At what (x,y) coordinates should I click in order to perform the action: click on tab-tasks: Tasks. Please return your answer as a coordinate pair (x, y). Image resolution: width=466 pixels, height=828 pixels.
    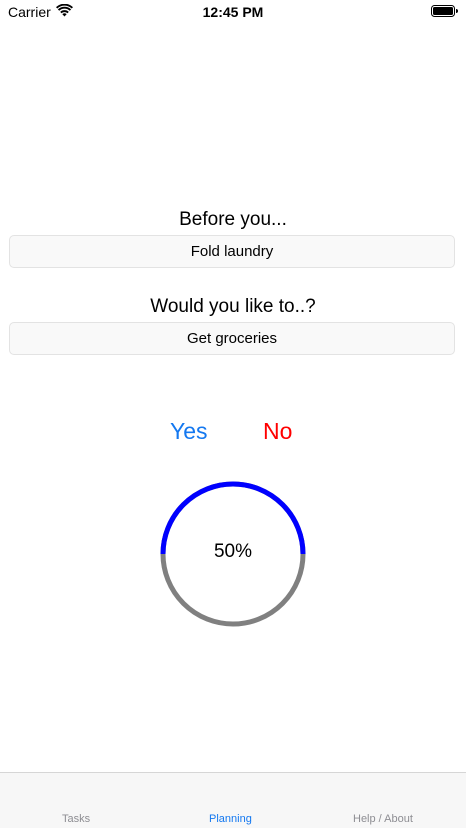
    Looking at the image, I should click on (76, 819).